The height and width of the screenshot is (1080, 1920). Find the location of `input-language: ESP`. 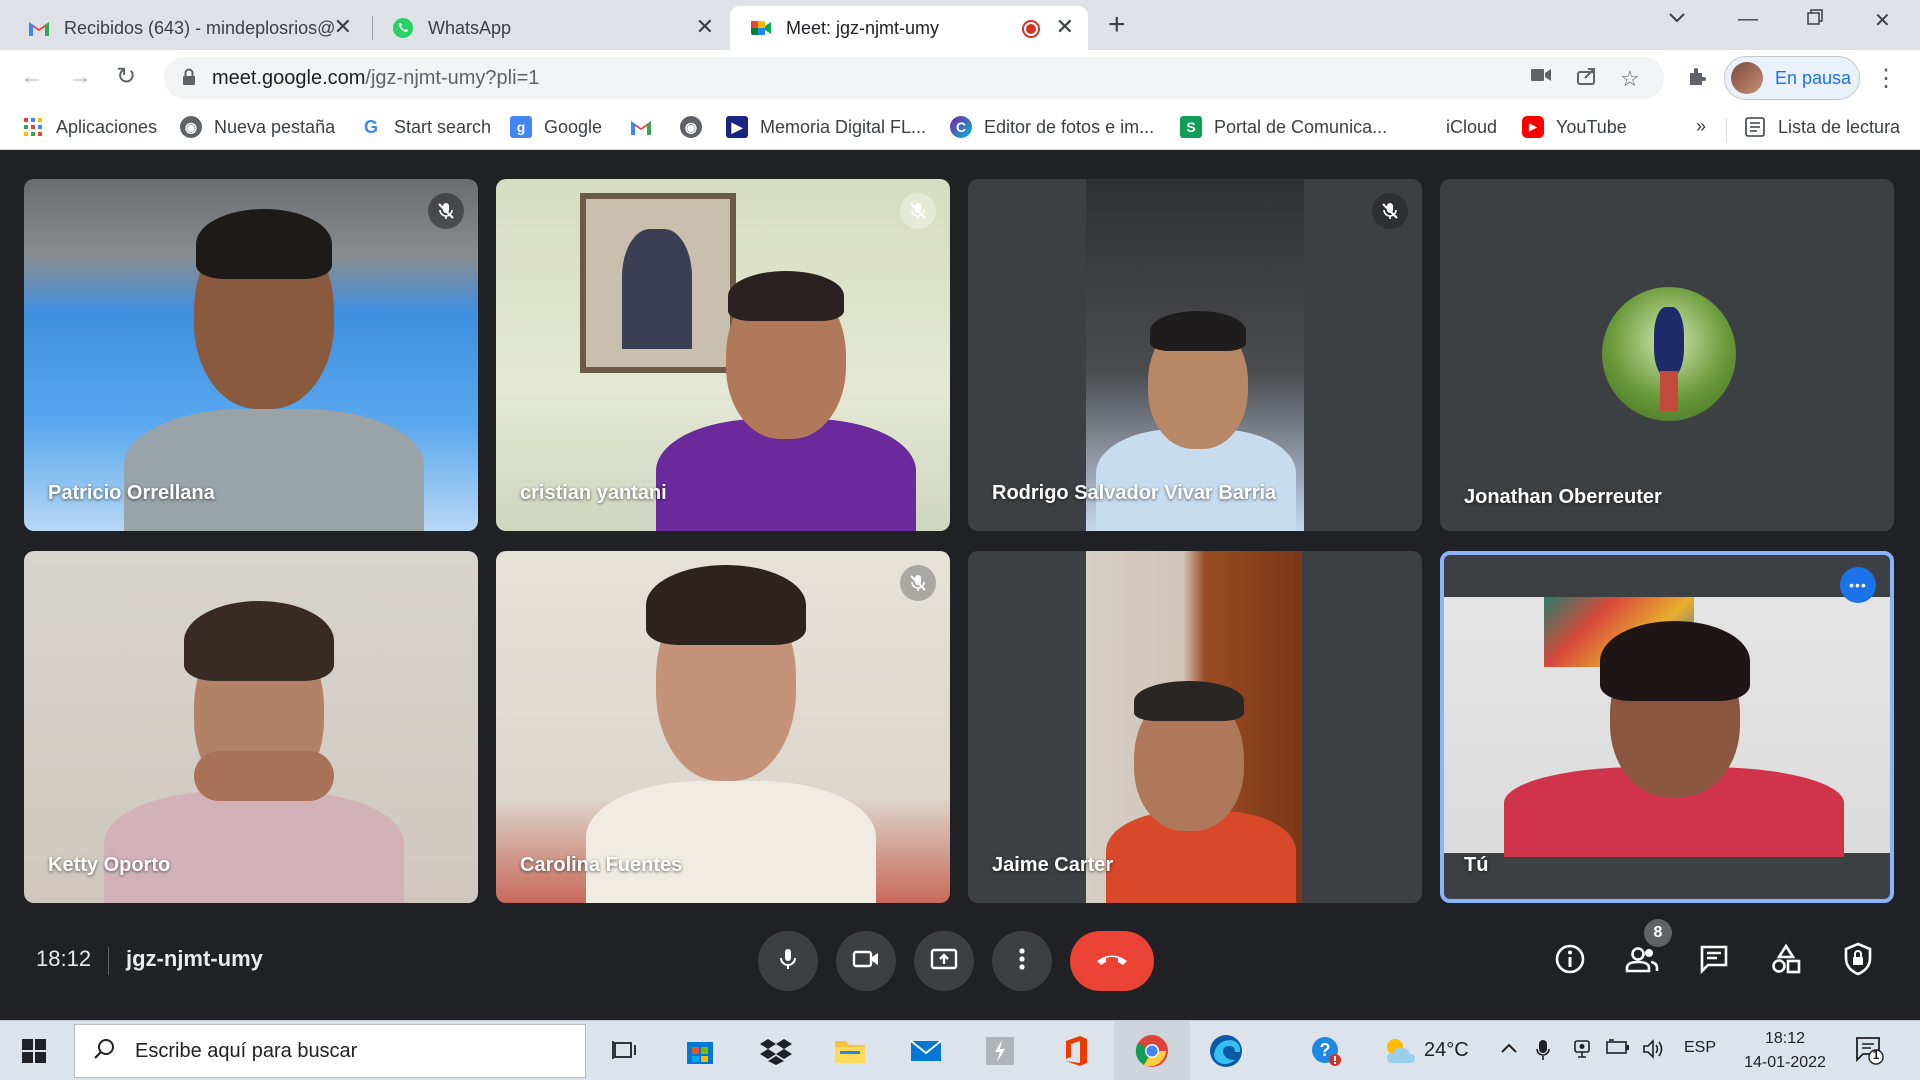

input-language: ESP is located at coordinates (1700, 1048).